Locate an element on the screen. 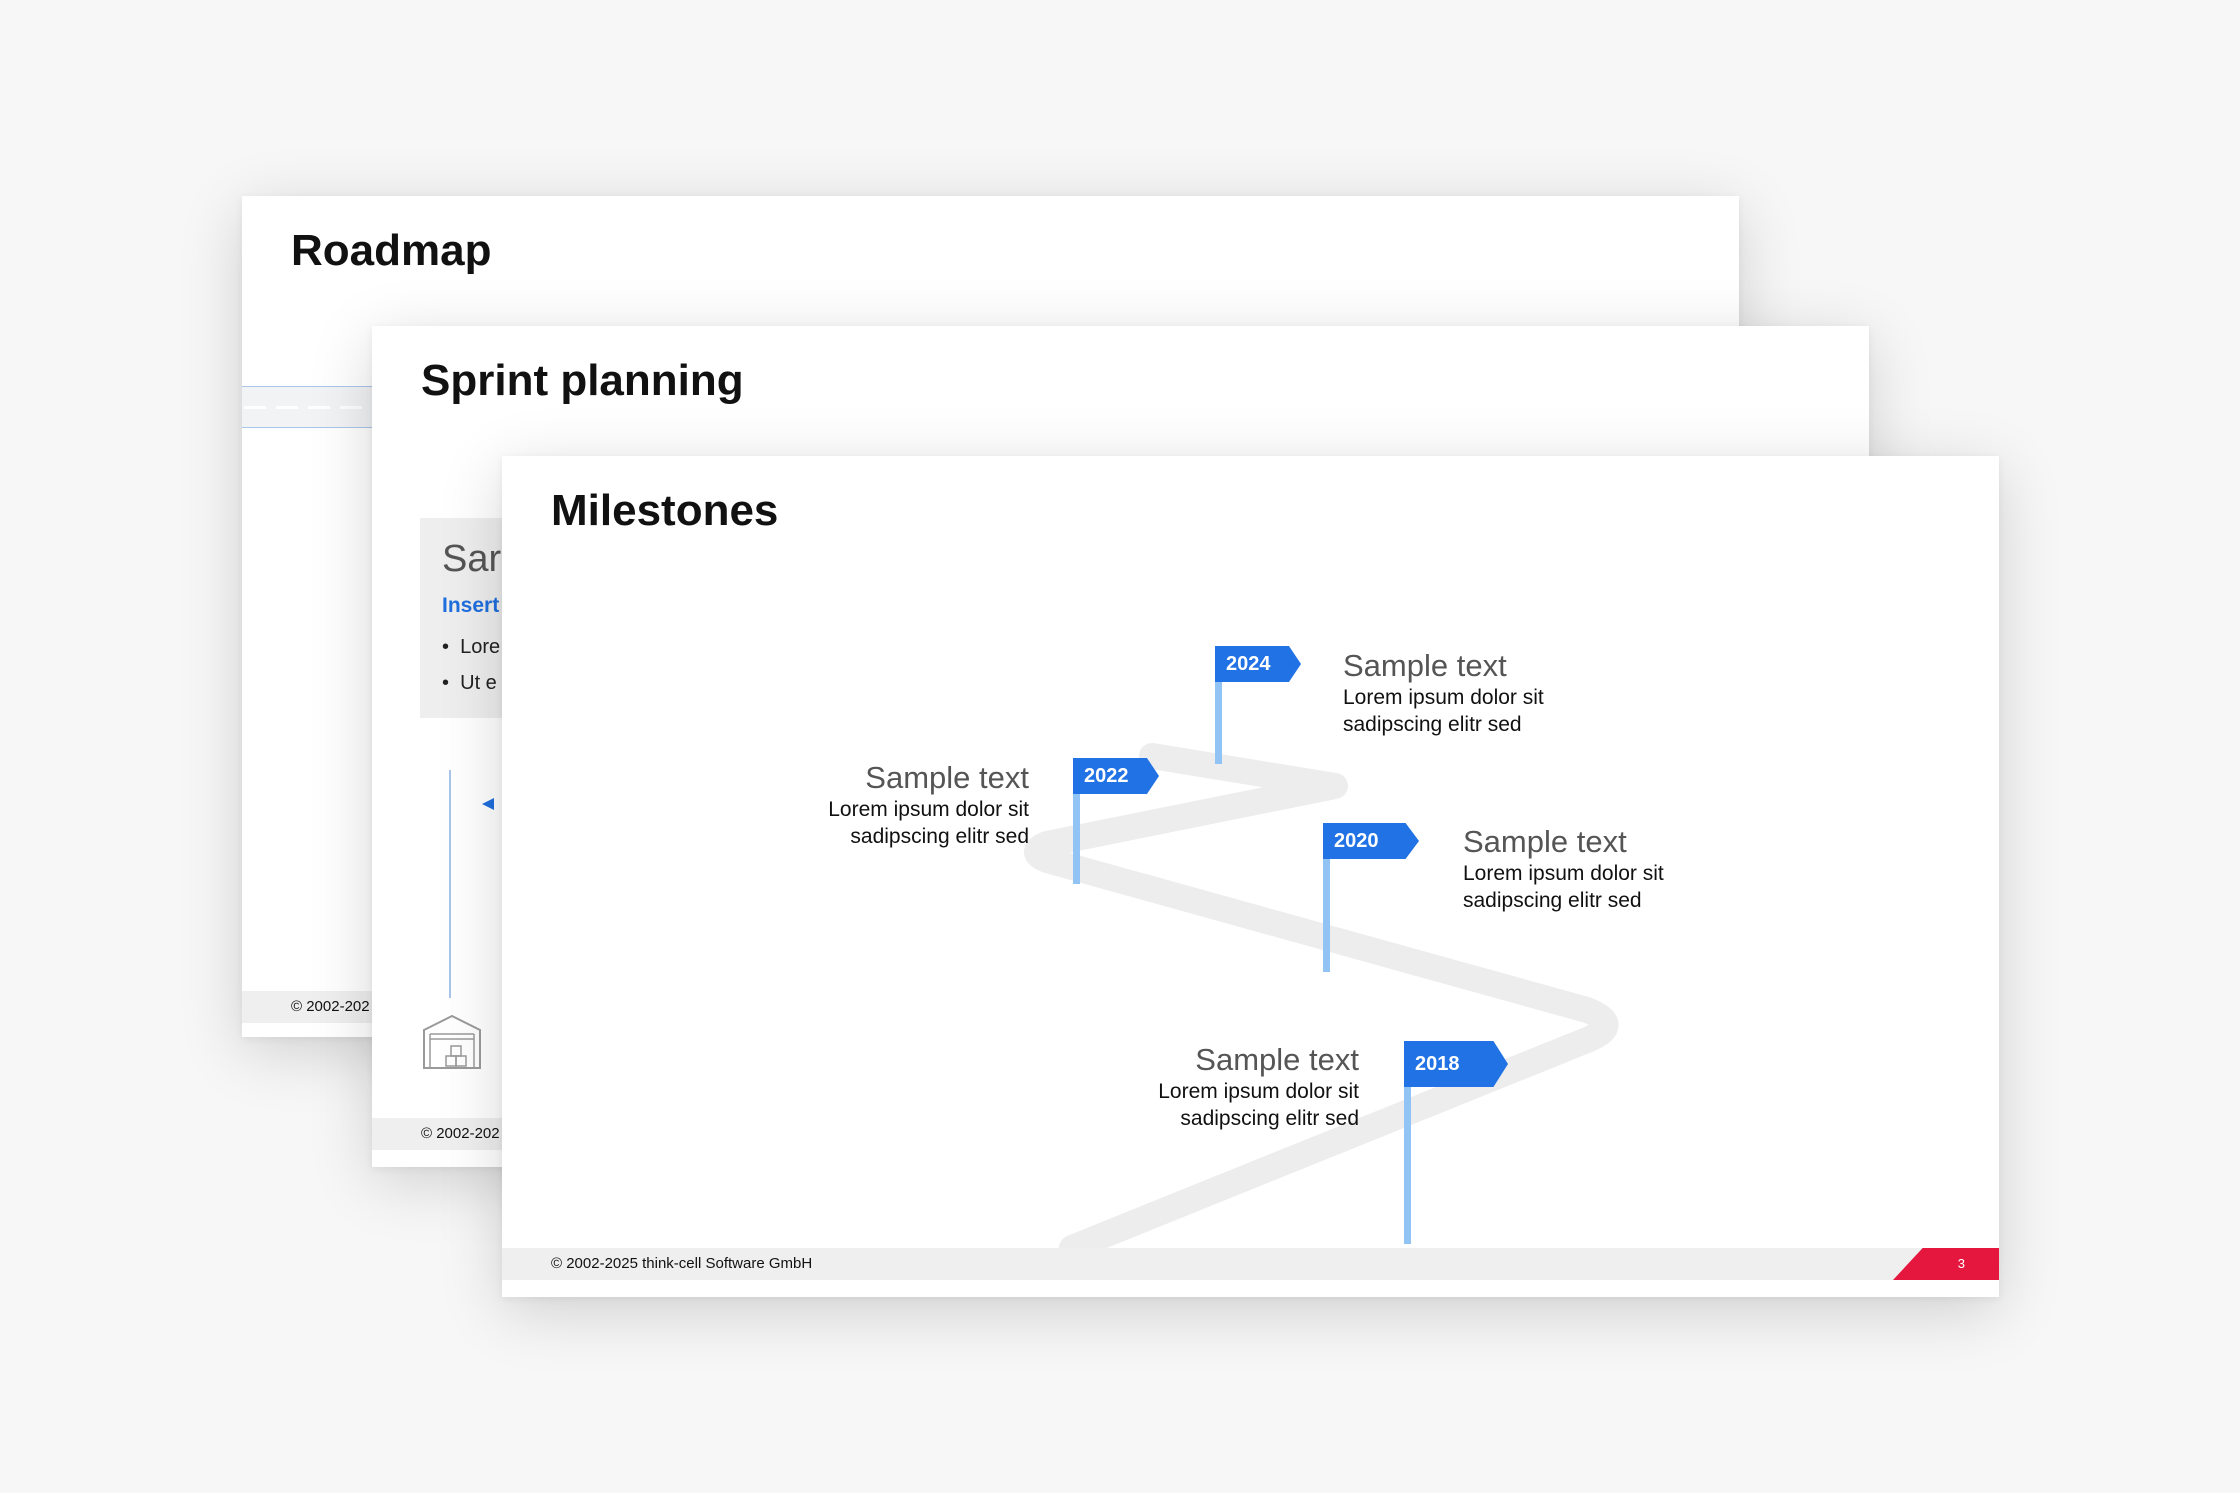 The height and width of the screenshot is (1493, 2240). card-title: Sar is located at coordinates (472, 559).